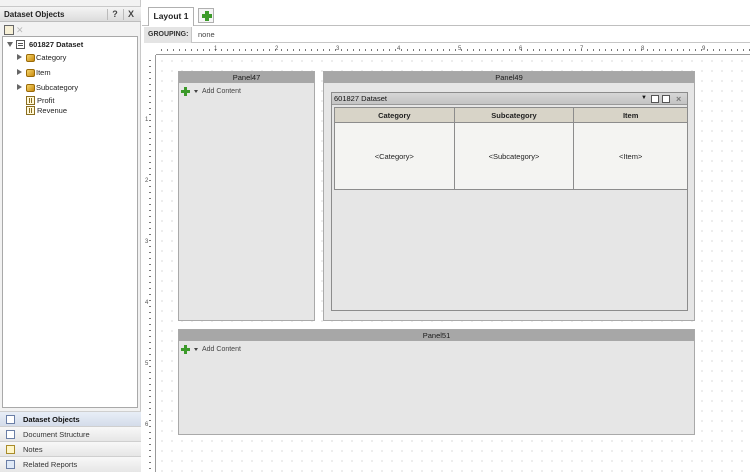 The image size is (750, 472). What do you see at coordinates (446, 13) in the screenshot?
I see `layout-tabs-bar: Layout 1` at bounding box center [446, 13].